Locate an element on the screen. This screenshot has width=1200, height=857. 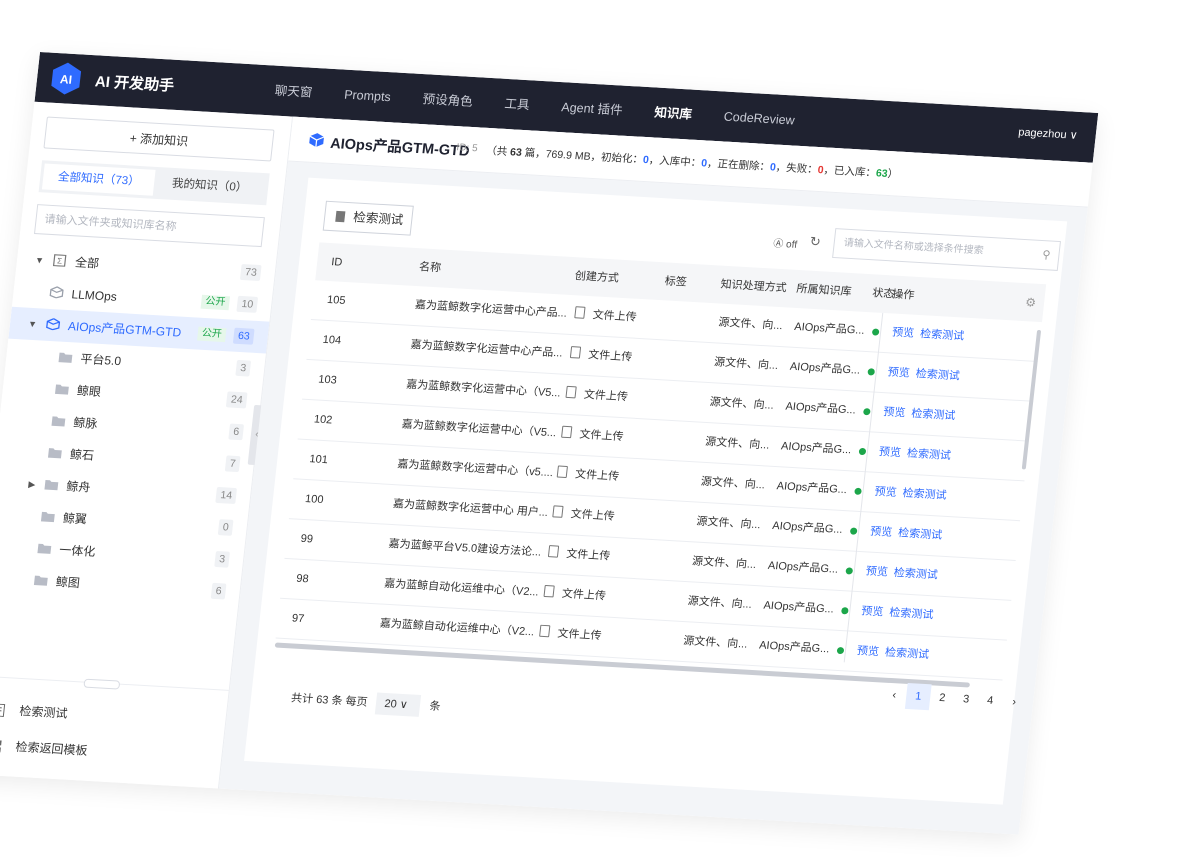
tree-item-label: 一体化 is located at coordinates (77, 550).